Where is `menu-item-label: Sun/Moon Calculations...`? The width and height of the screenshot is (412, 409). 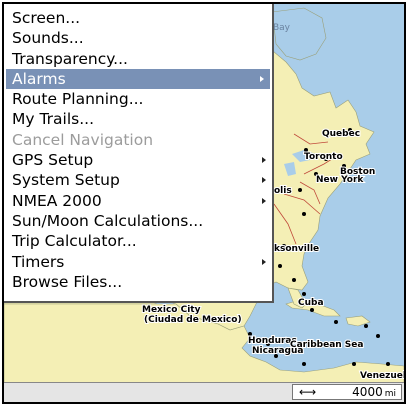 menu-item-label: Sun/Moon Calculations... is located at coordinates (108, 220).